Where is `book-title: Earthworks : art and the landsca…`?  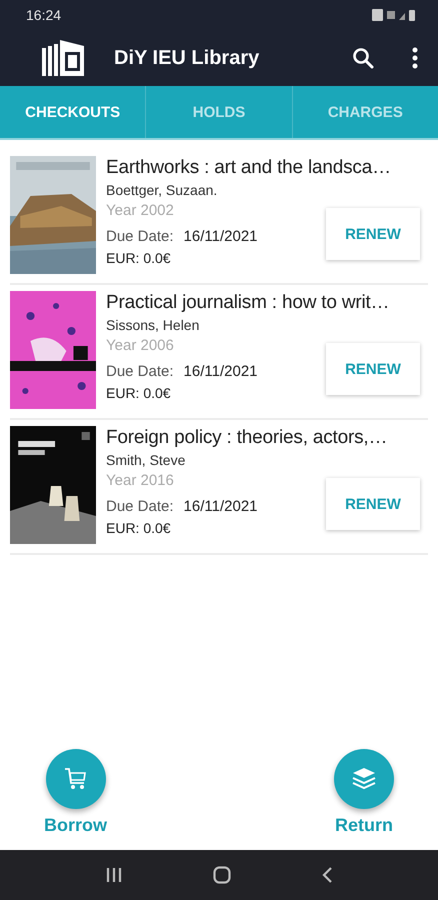
book-title: Earthworks : art and the landsca… is located at coordinates (249, 168).